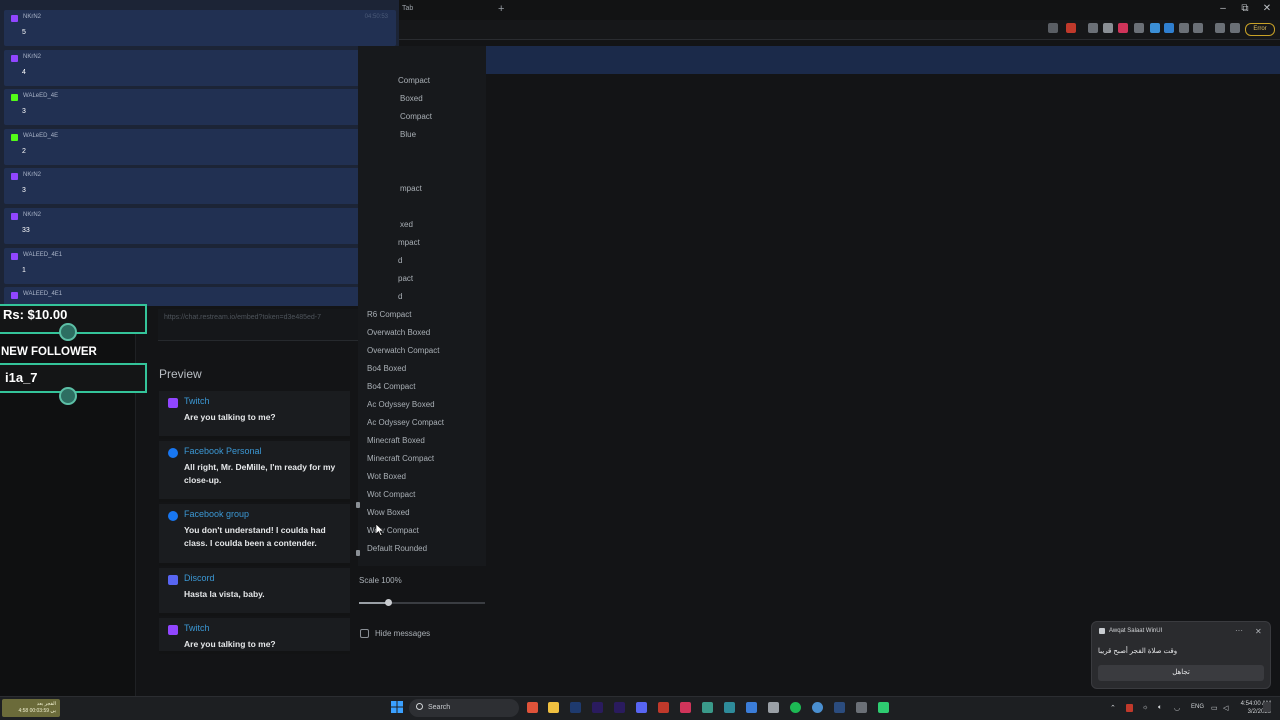 The height and width of the screenshot is (720, 1280). What do you see at coordinates (393, 530) in the screenshot?
I see `dropdown-option: Wow Compact` at bounding box center [393, 530].